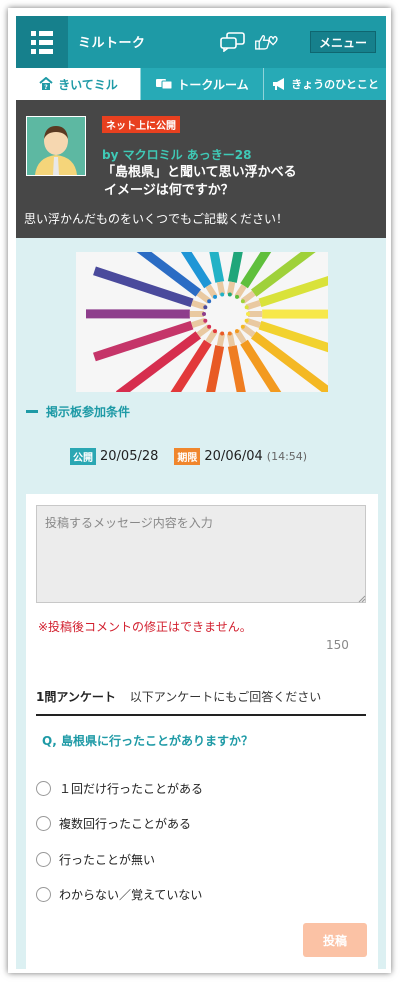  Describe the element at coordinates (141, 124) in the screenshot. I see `public-badge: ネット上に公開` at that location.